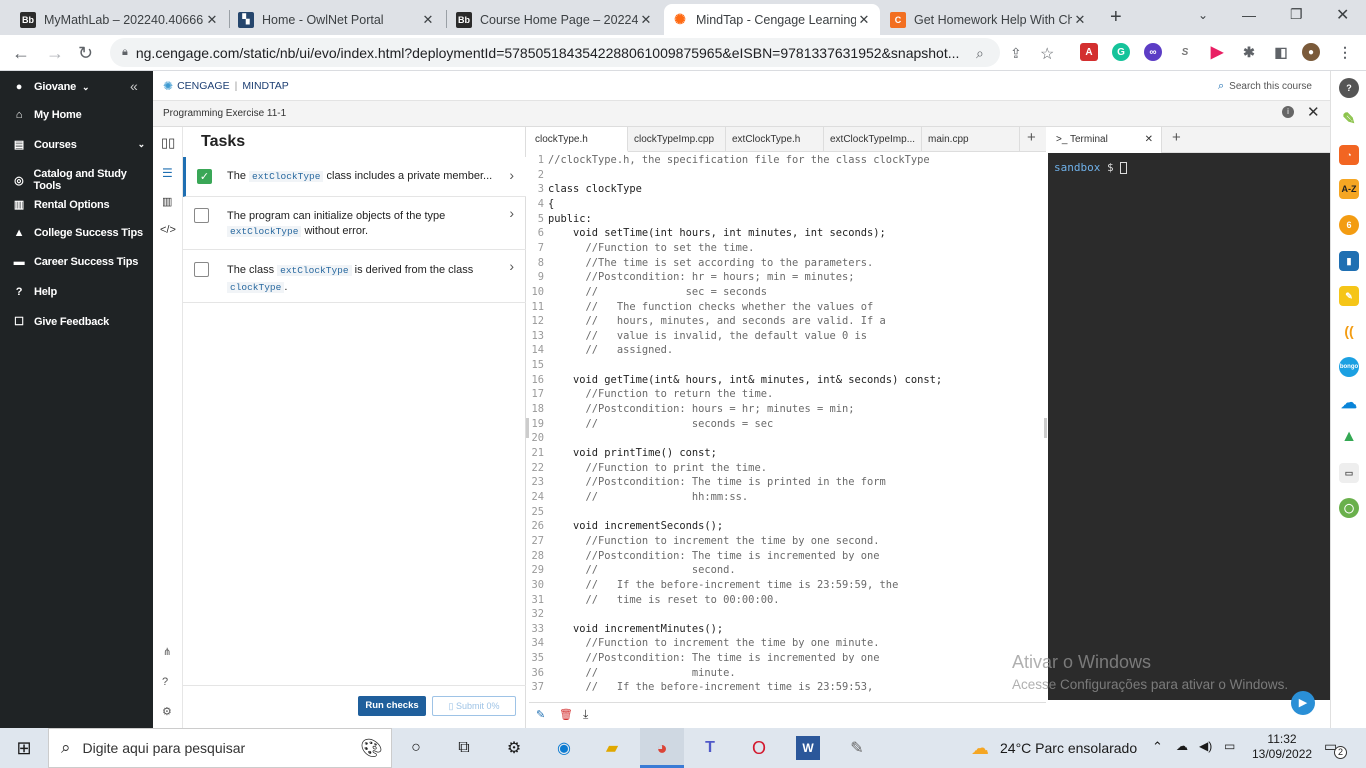  What do you see at coordinates (1031, 137) in the screenshot?
I see `add-file-icon: +` at bounding box center [1031, 137].